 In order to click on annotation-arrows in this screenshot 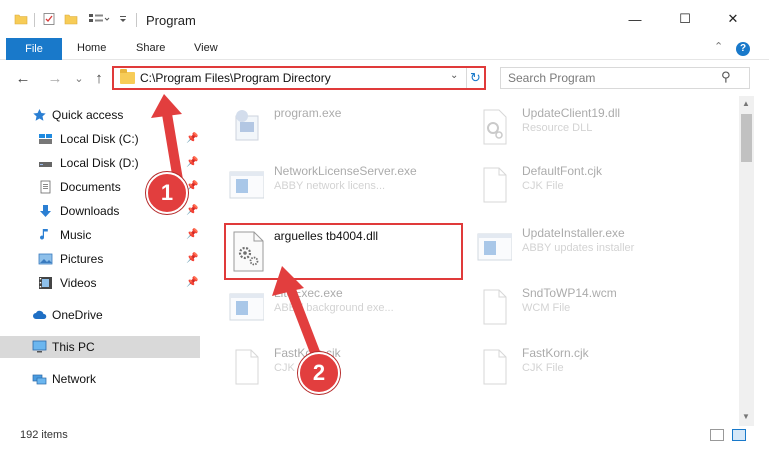, I will do `click(237, 229)`.